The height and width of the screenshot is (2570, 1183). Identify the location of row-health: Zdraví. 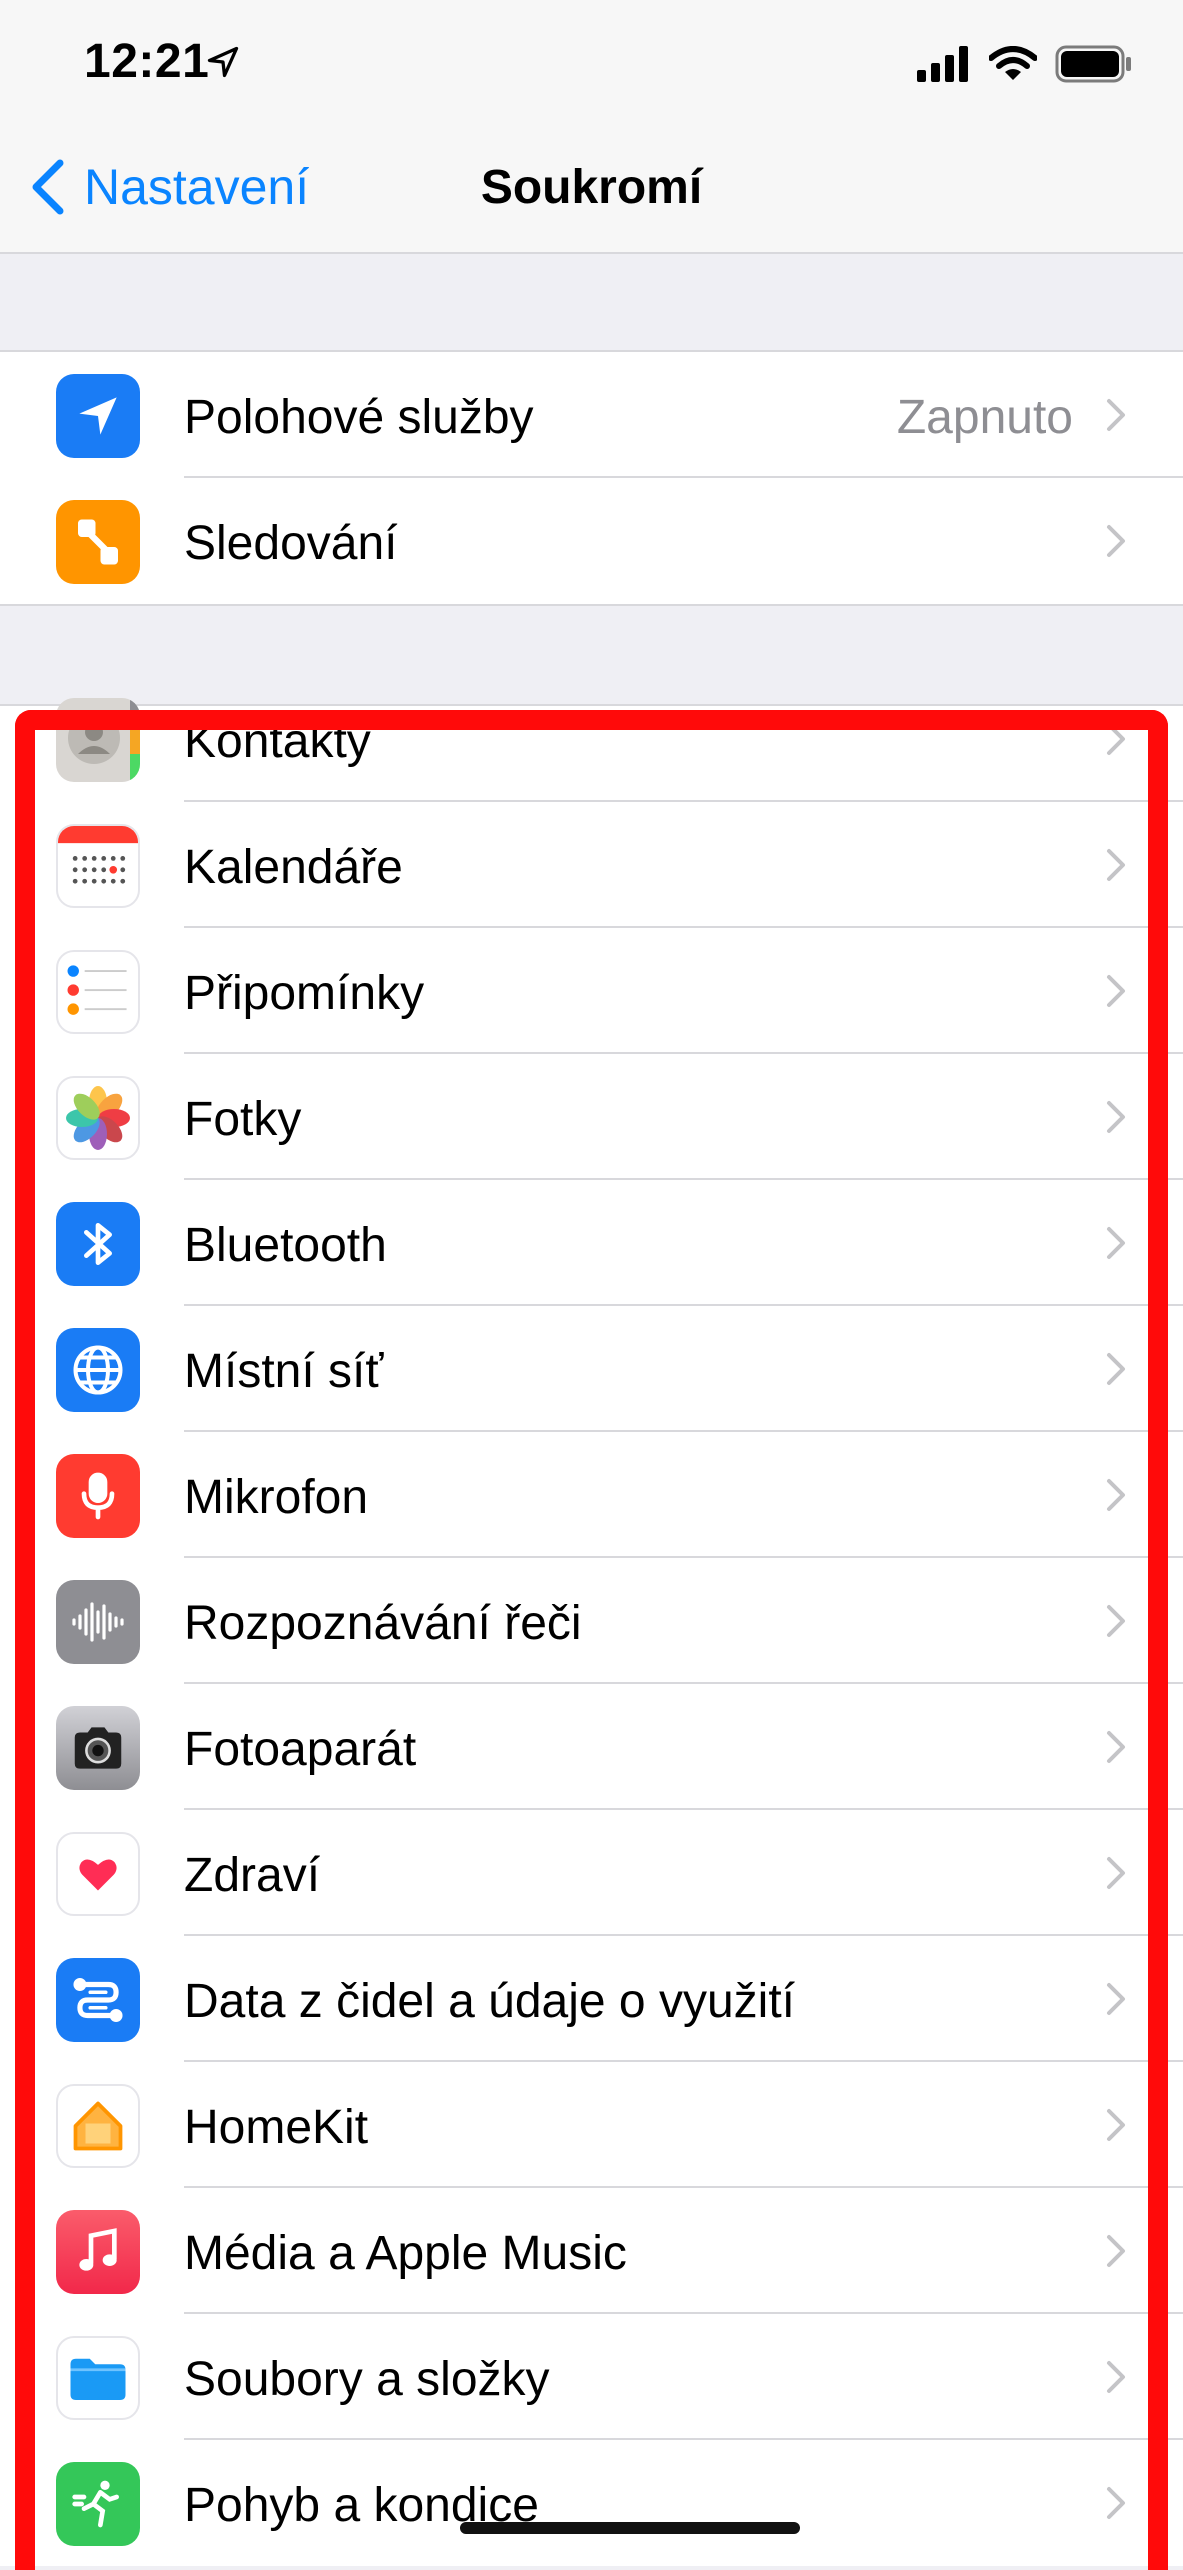
(591, 1873).